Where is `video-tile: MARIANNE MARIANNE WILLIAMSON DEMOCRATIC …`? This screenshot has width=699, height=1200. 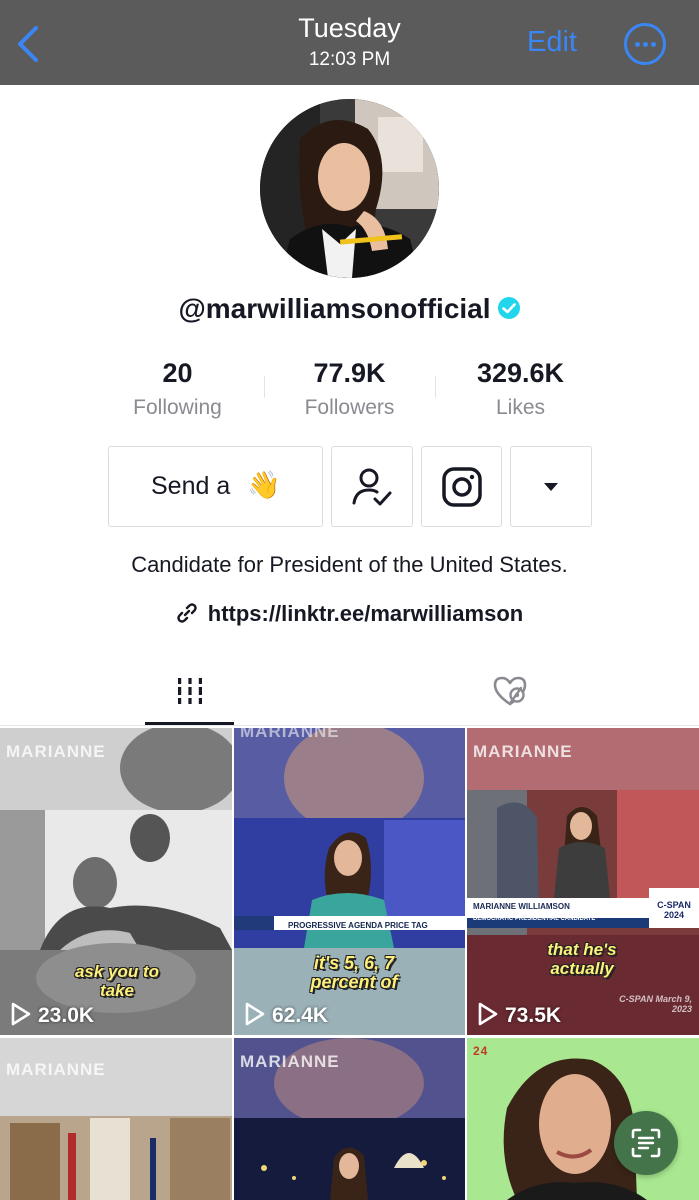
video-tile: MARIANNE MARIANNE WILLIAMSON DEMOCRATIC … is located at coordinates (583, 881).